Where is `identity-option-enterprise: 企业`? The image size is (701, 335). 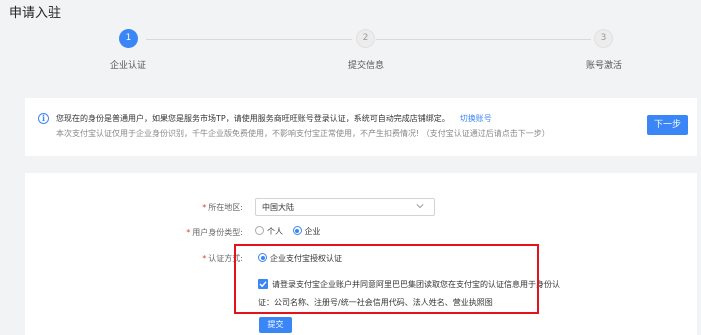 identity-option-enterprise: 企业 is located at coordinates (306, 231).